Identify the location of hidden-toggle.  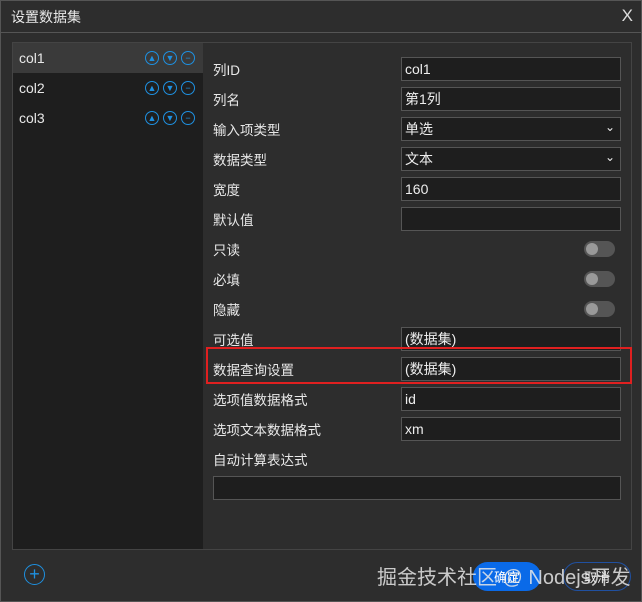
(599, 309).